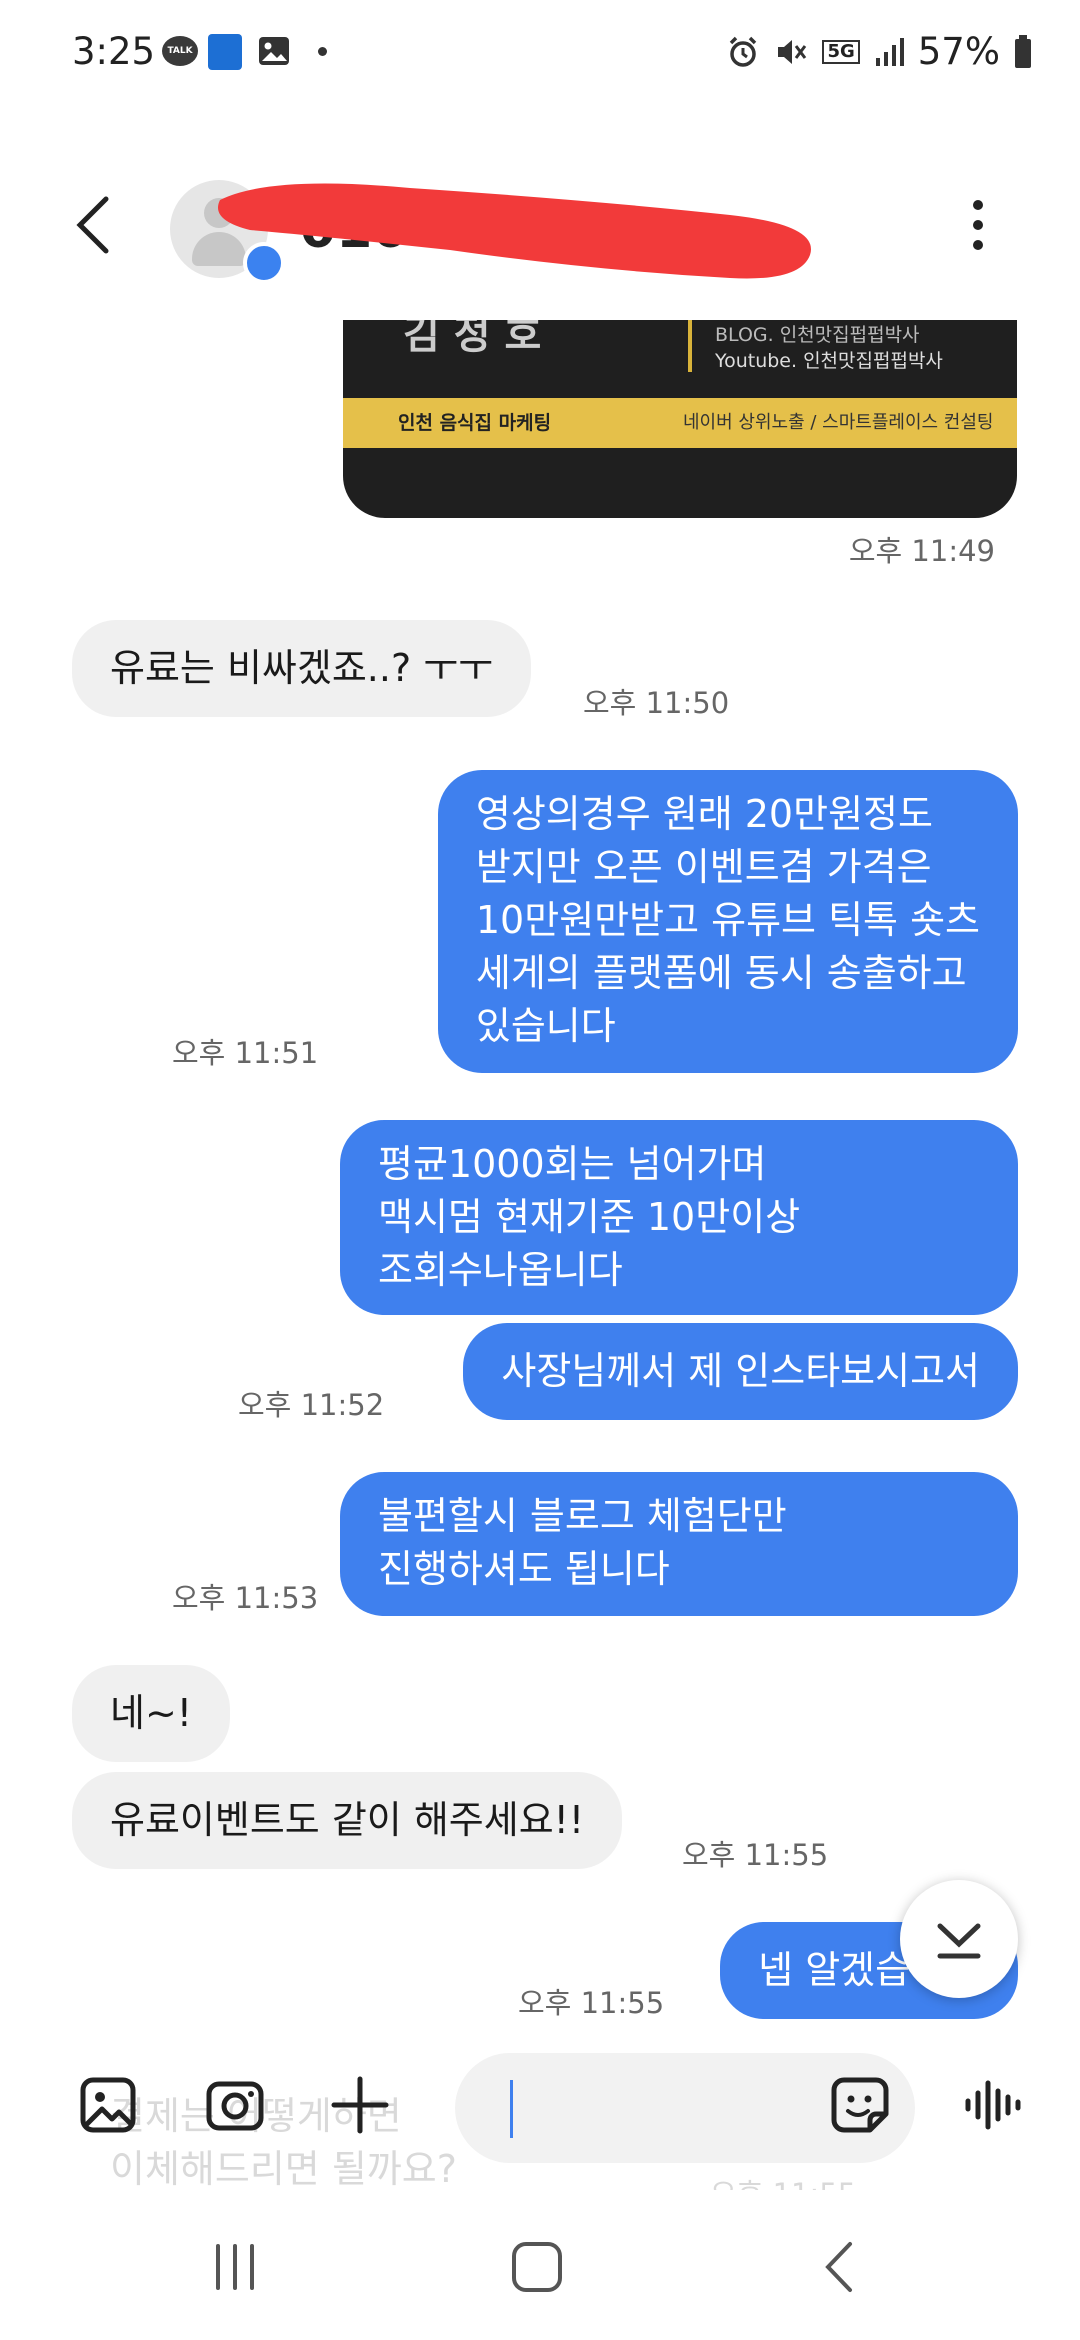  I want to click on status-bar: 3:25 TALK 5G 57%, so click(540, 55).